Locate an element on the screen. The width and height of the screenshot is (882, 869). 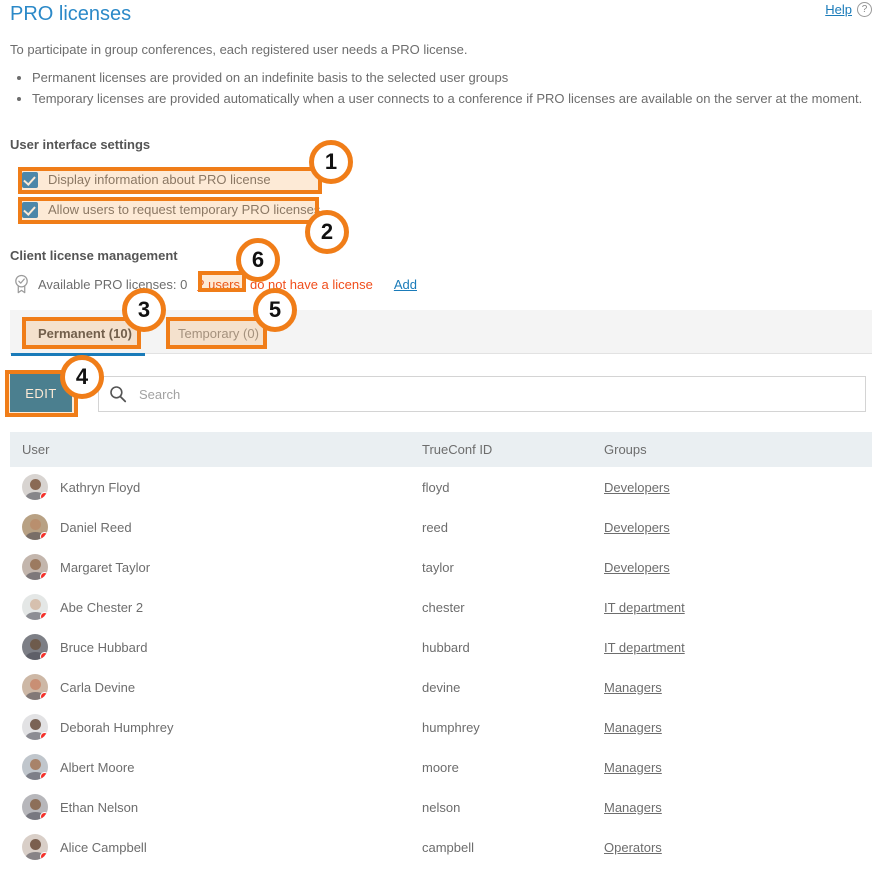
cell-trueconf-id: hubbard is located at coordinates (446, 647).